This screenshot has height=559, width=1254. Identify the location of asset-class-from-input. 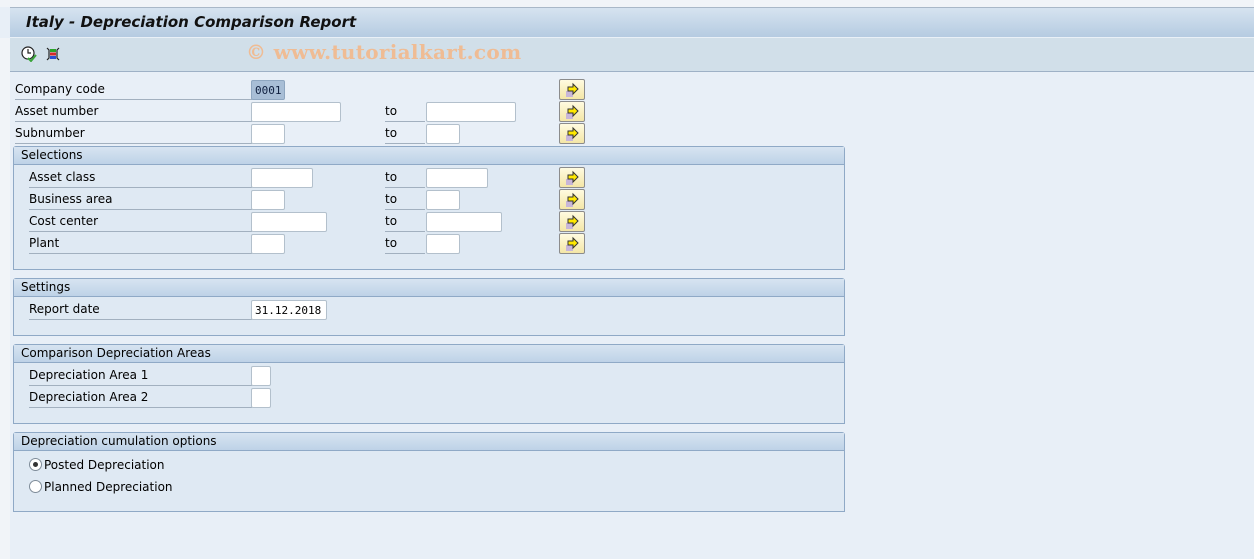
(282, 178).